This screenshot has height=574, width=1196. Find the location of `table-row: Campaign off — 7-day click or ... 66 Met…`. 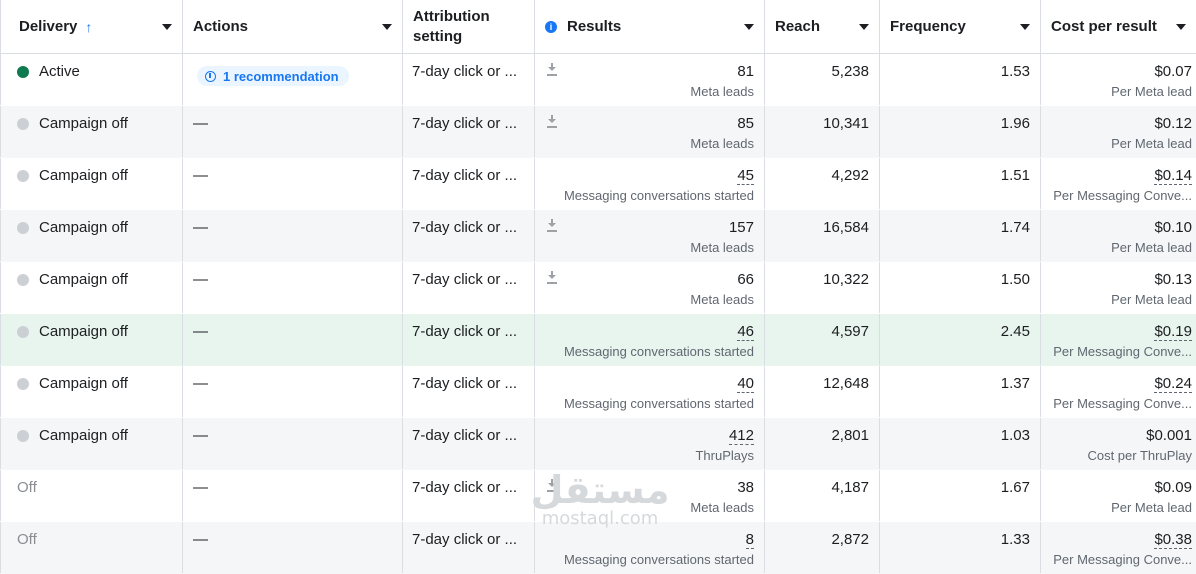

table-row: Campaign off — 7-day click or ... 66 Met… is located at coordinates (598, 288).